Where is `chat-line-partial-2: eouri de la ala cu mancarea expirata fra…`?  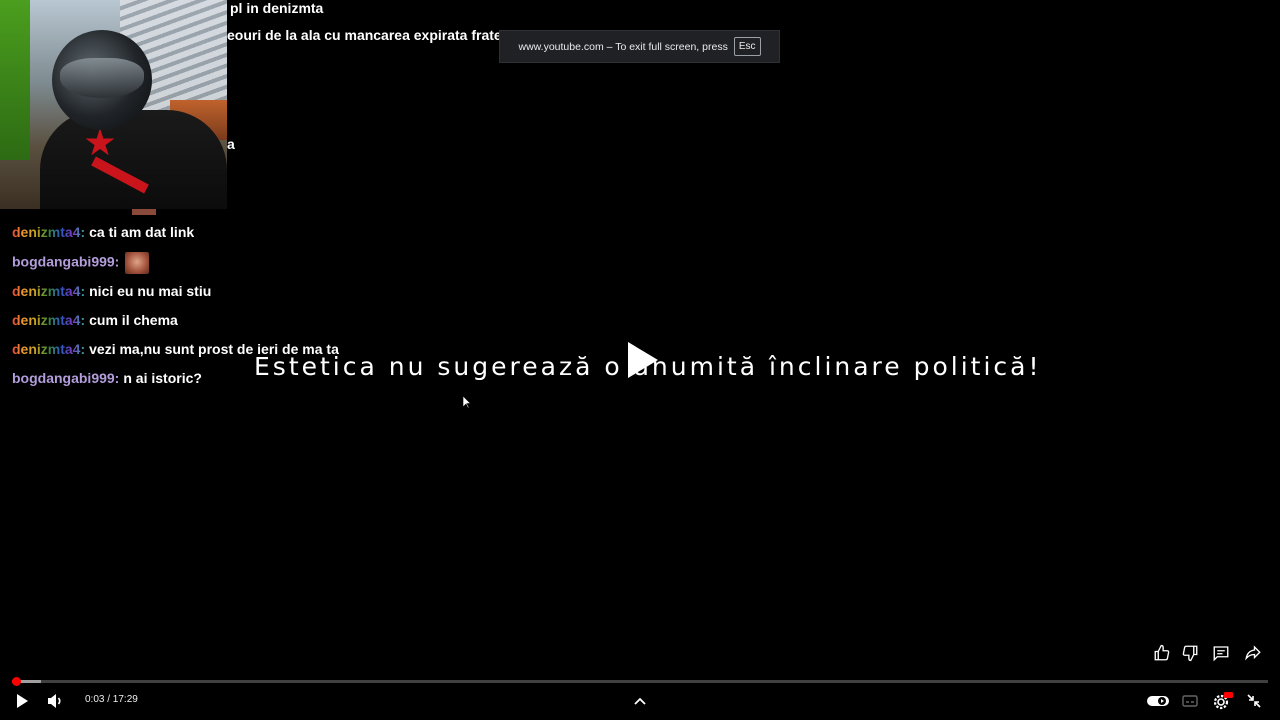
chat-line-partial-2: eouri de la ala cu mancarea expirata fra… is located at coordinates (364, 35).